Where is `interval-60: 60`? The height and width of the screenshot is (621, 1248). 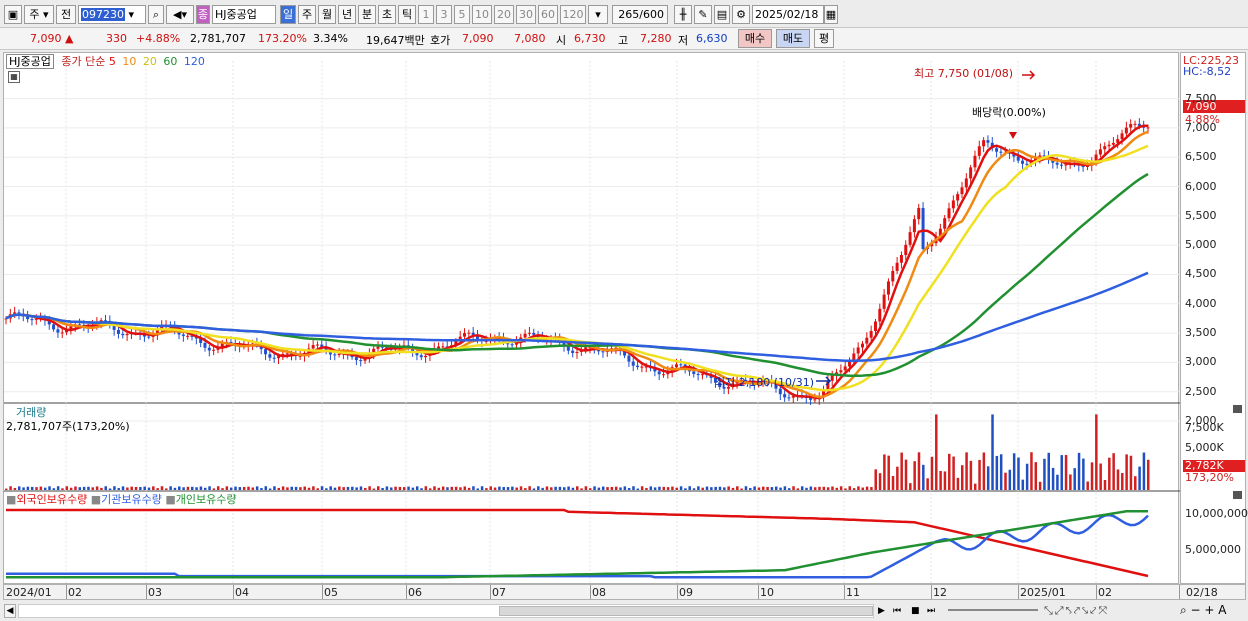 interval-60: 60 is located at coordinates (548, 14).